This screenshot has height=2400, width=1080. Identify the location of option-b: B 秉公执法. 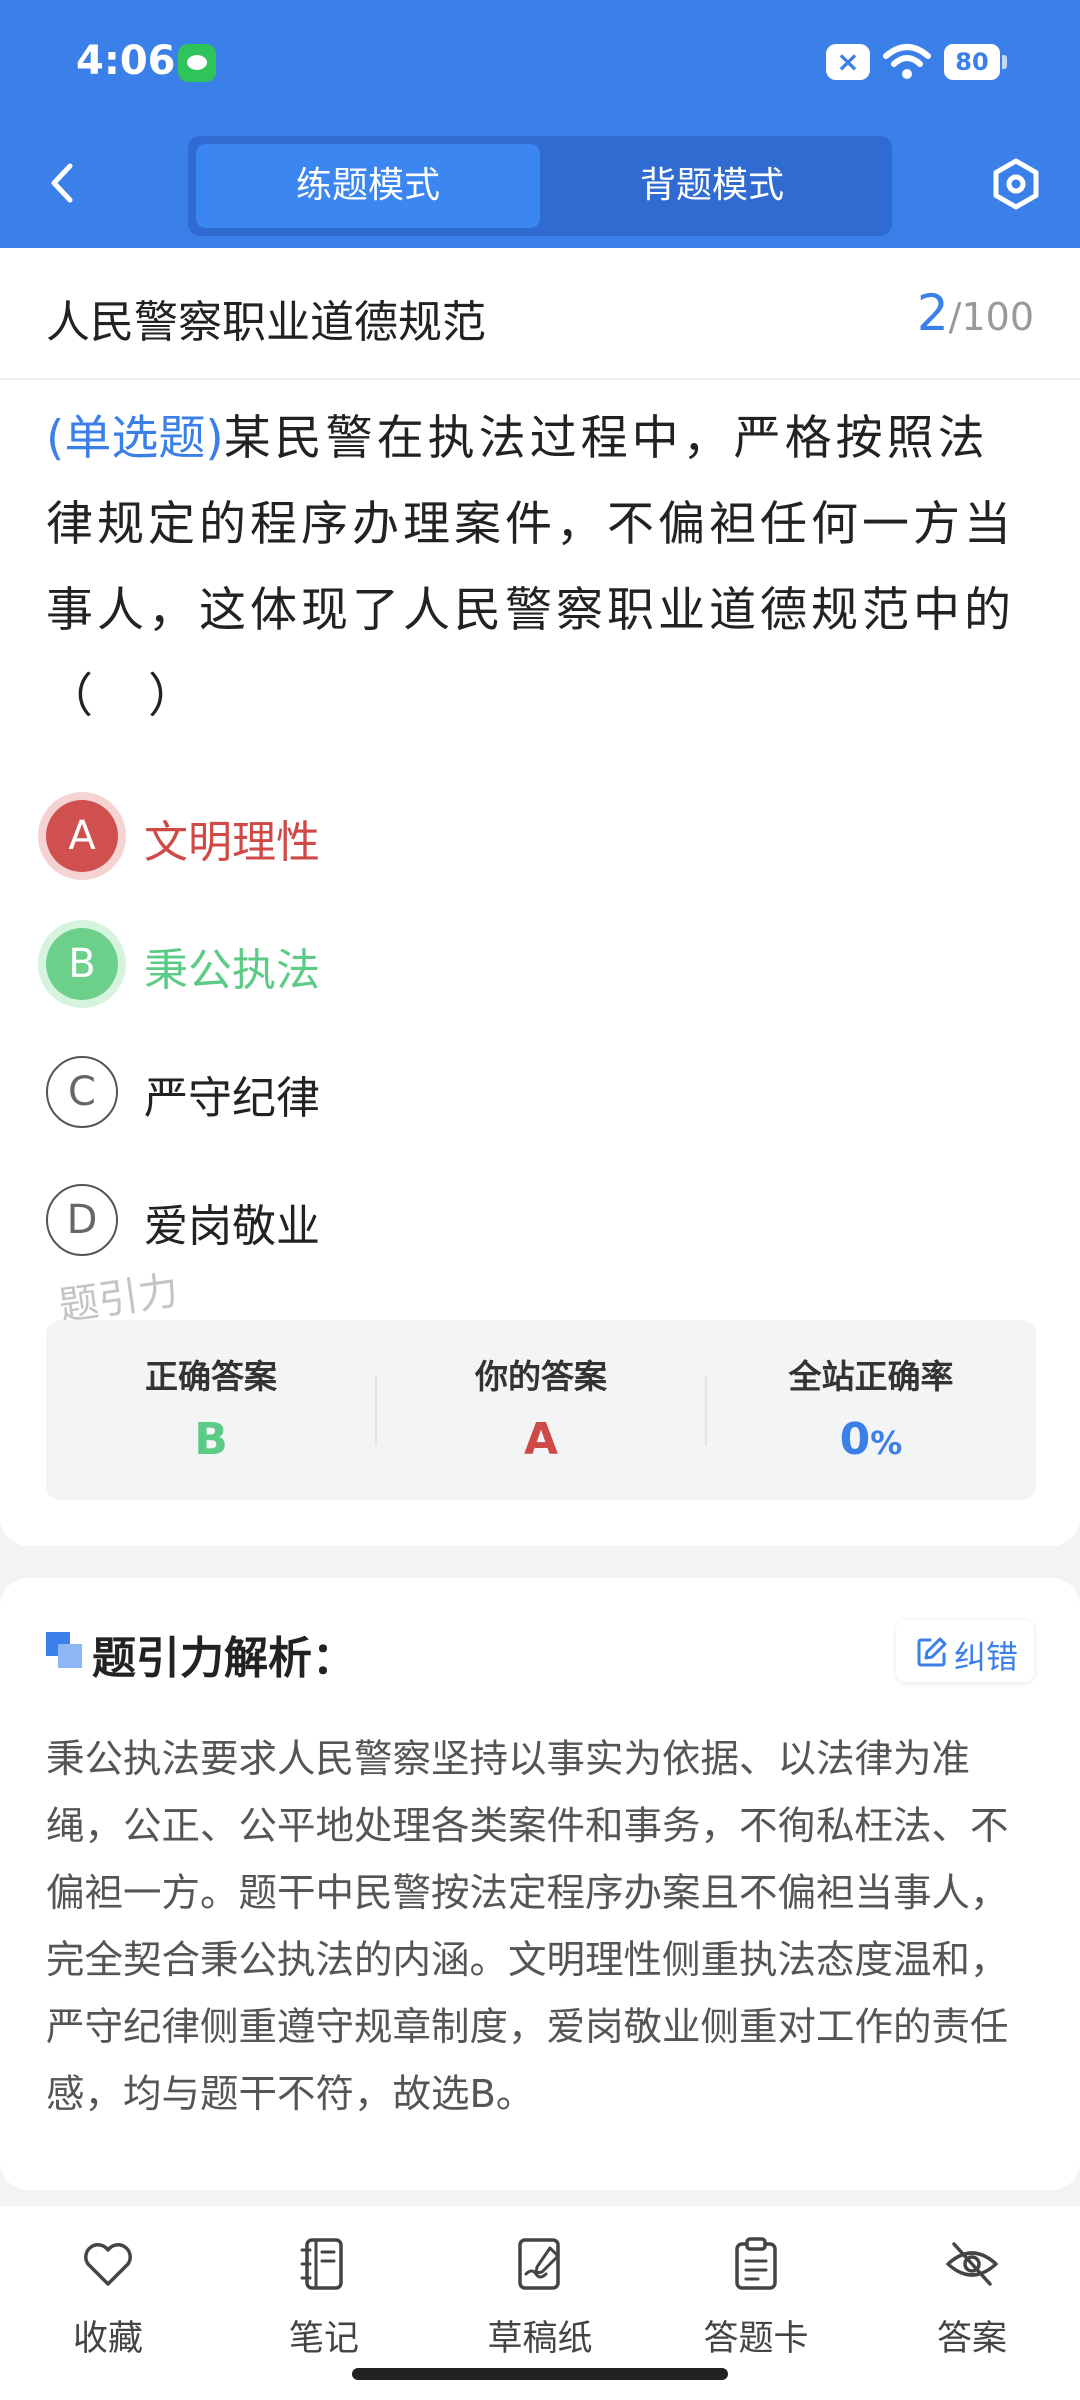
(496, 964).